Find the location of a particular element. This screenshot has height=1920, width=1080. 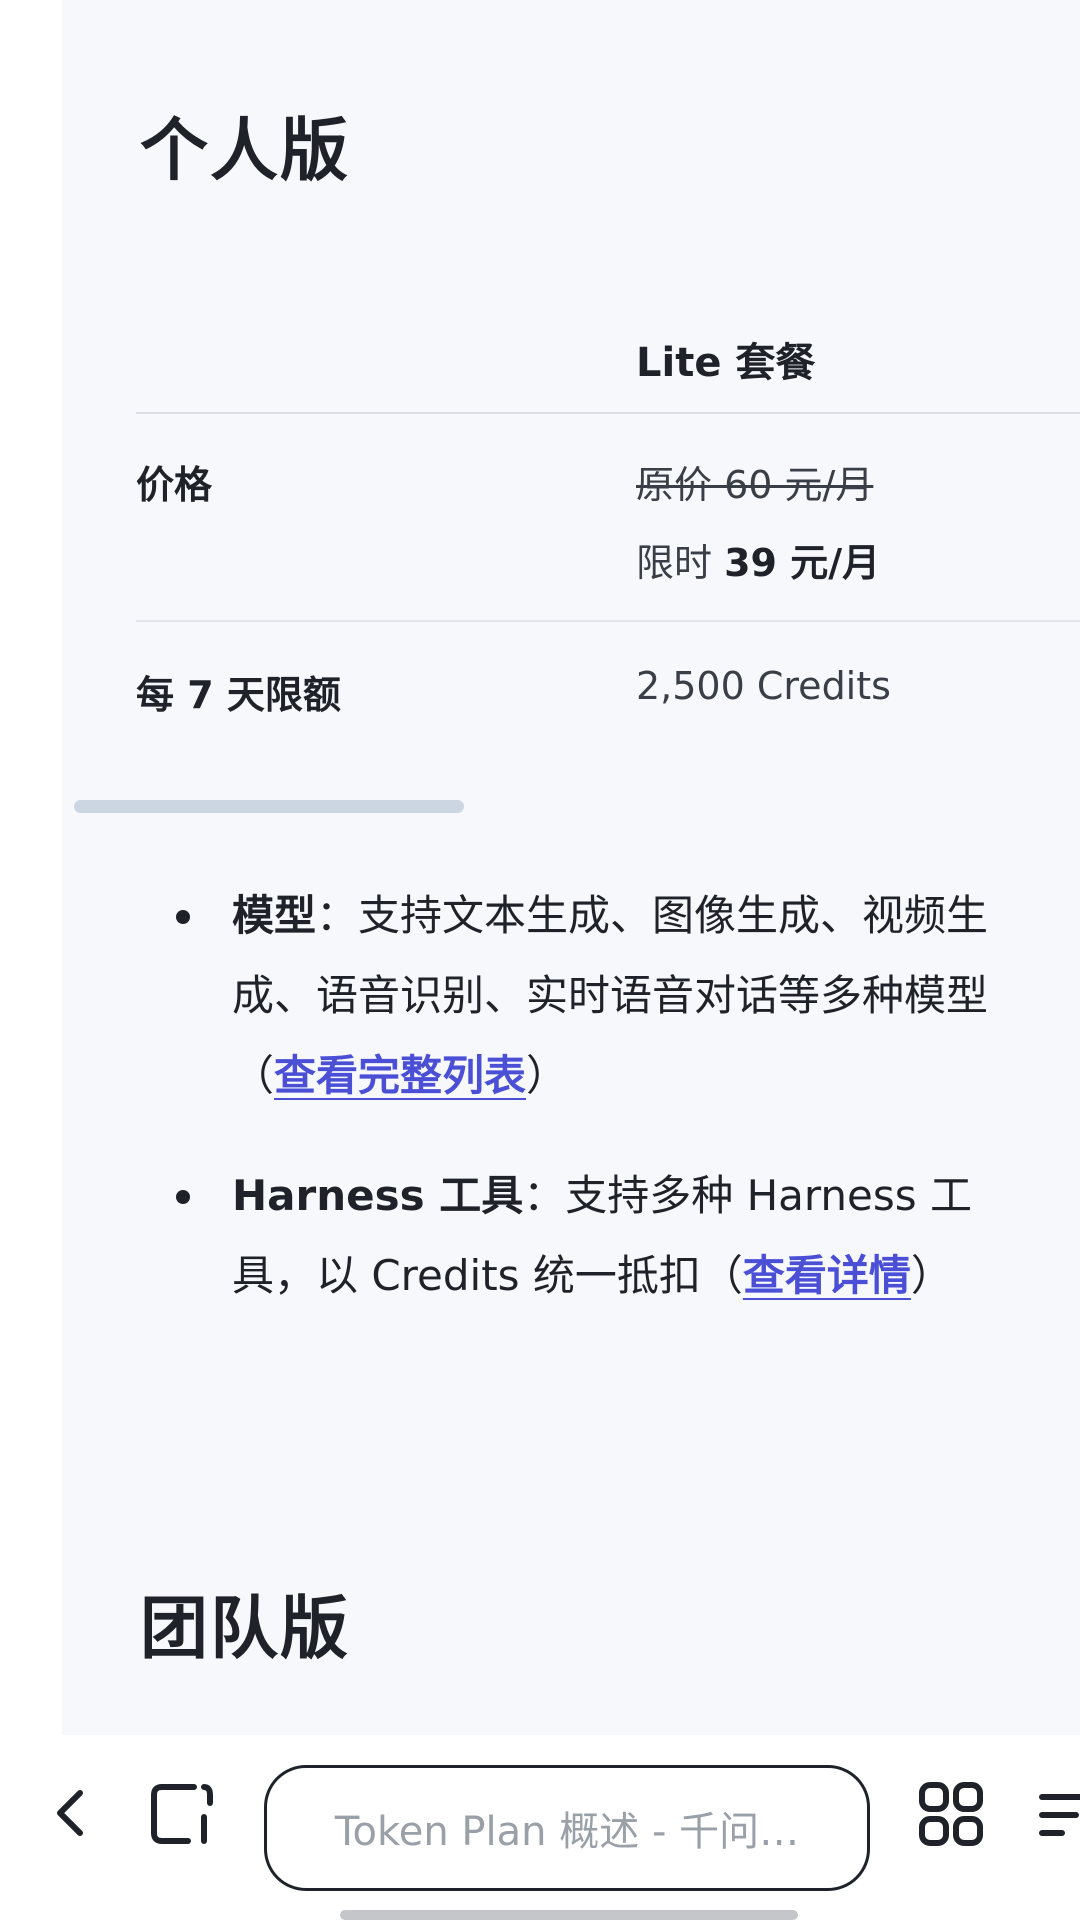

back-icon is located at coordinates (70, 1813).